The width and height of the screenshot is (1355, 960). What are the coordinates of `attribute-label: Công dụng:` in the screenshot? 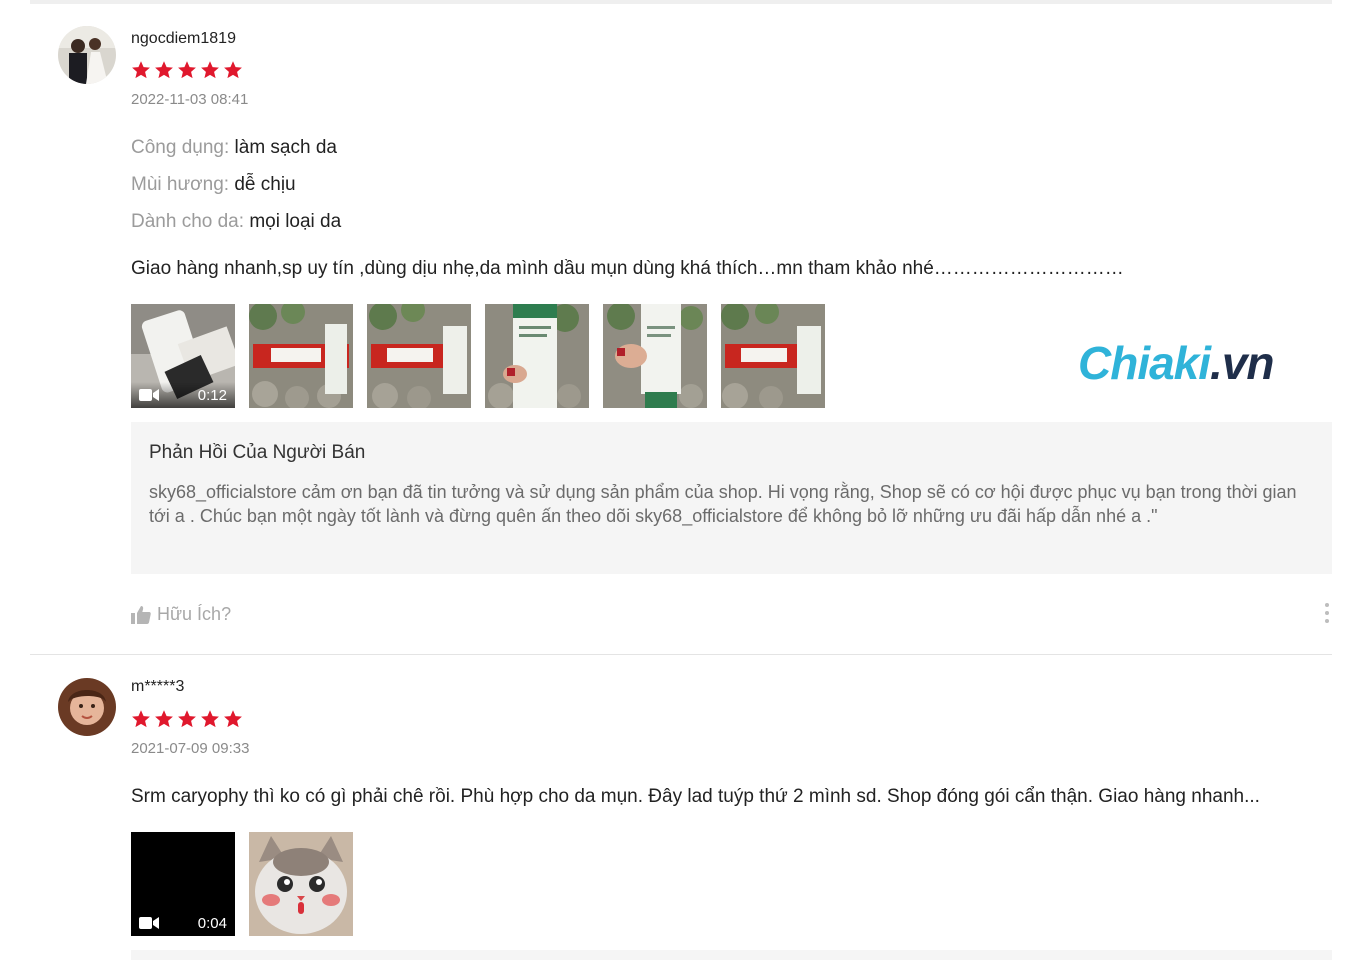 It's located at (180, 147).